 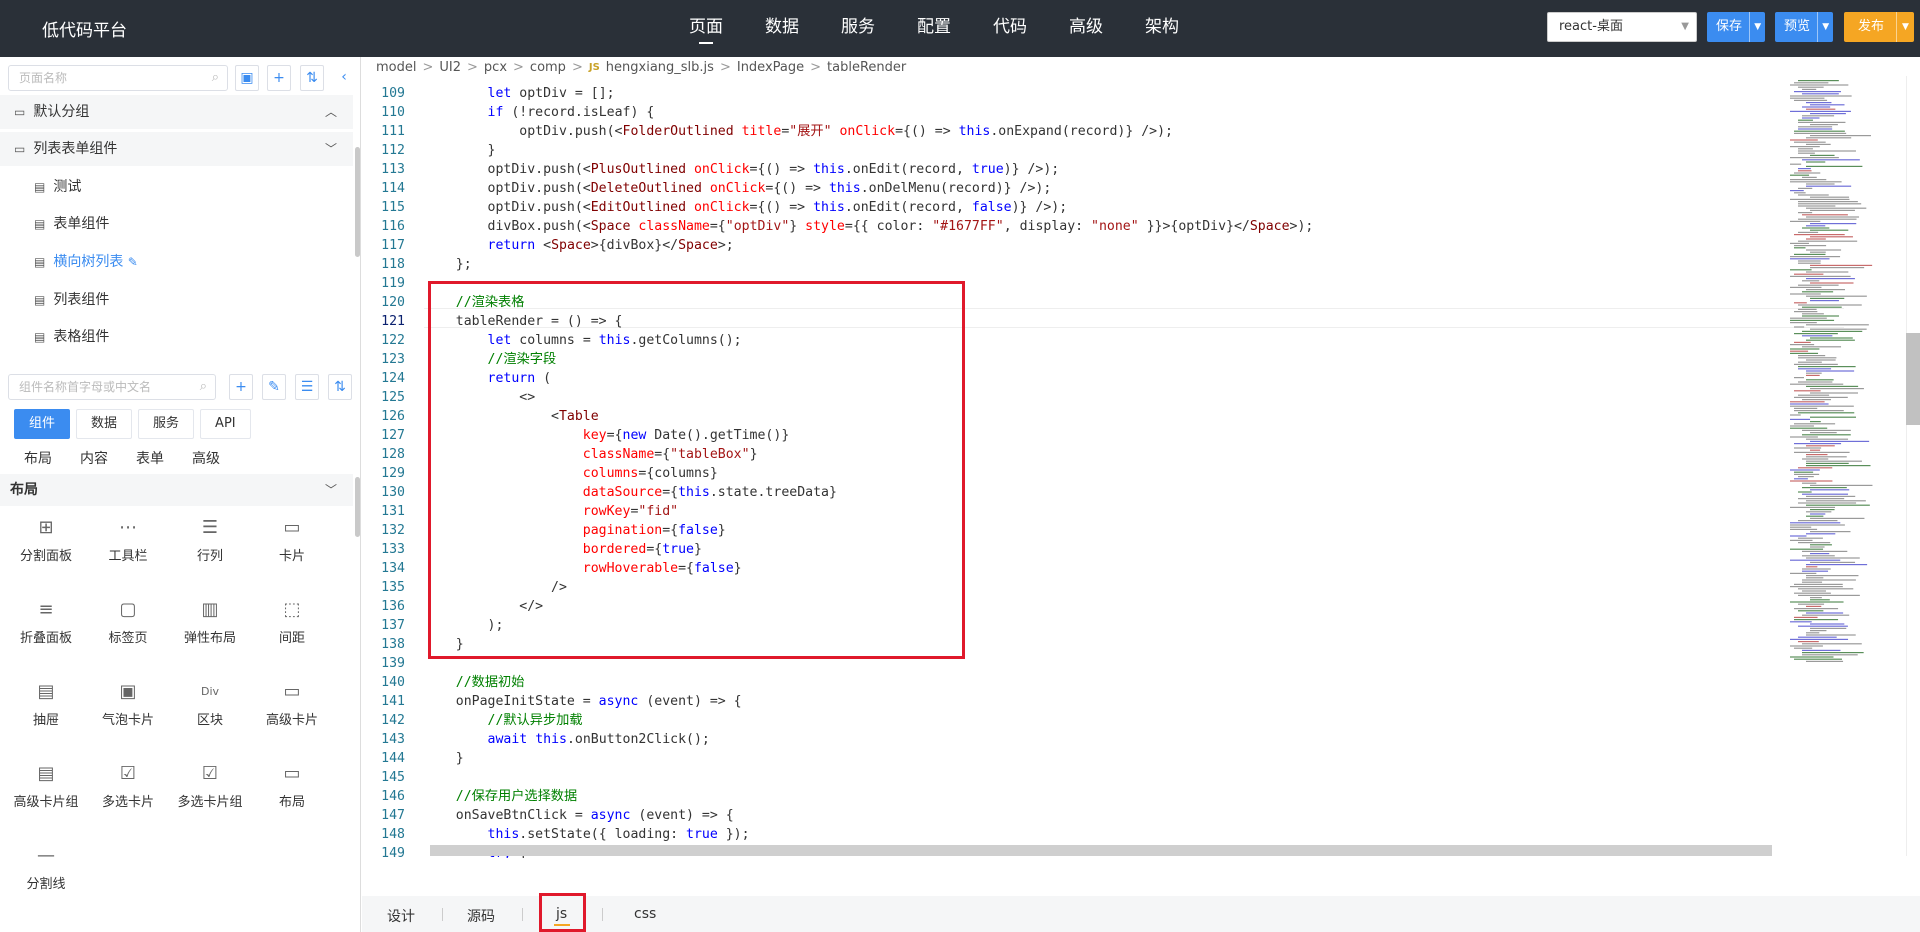 I want to click on tab-0: 组件, so click(x=42, y=424).